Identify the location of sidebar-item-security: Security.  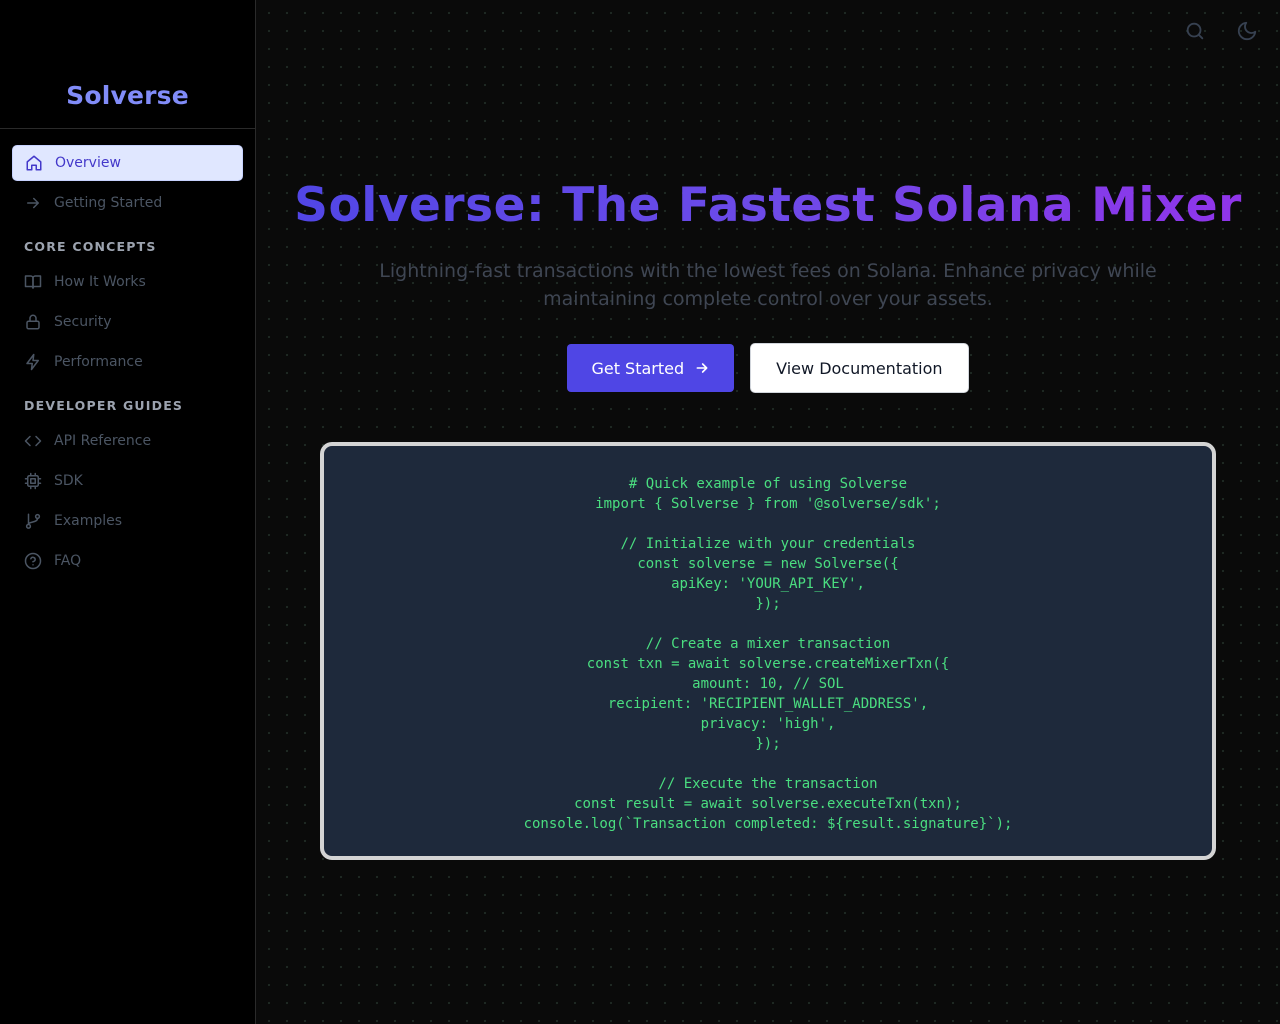
(127, 322).